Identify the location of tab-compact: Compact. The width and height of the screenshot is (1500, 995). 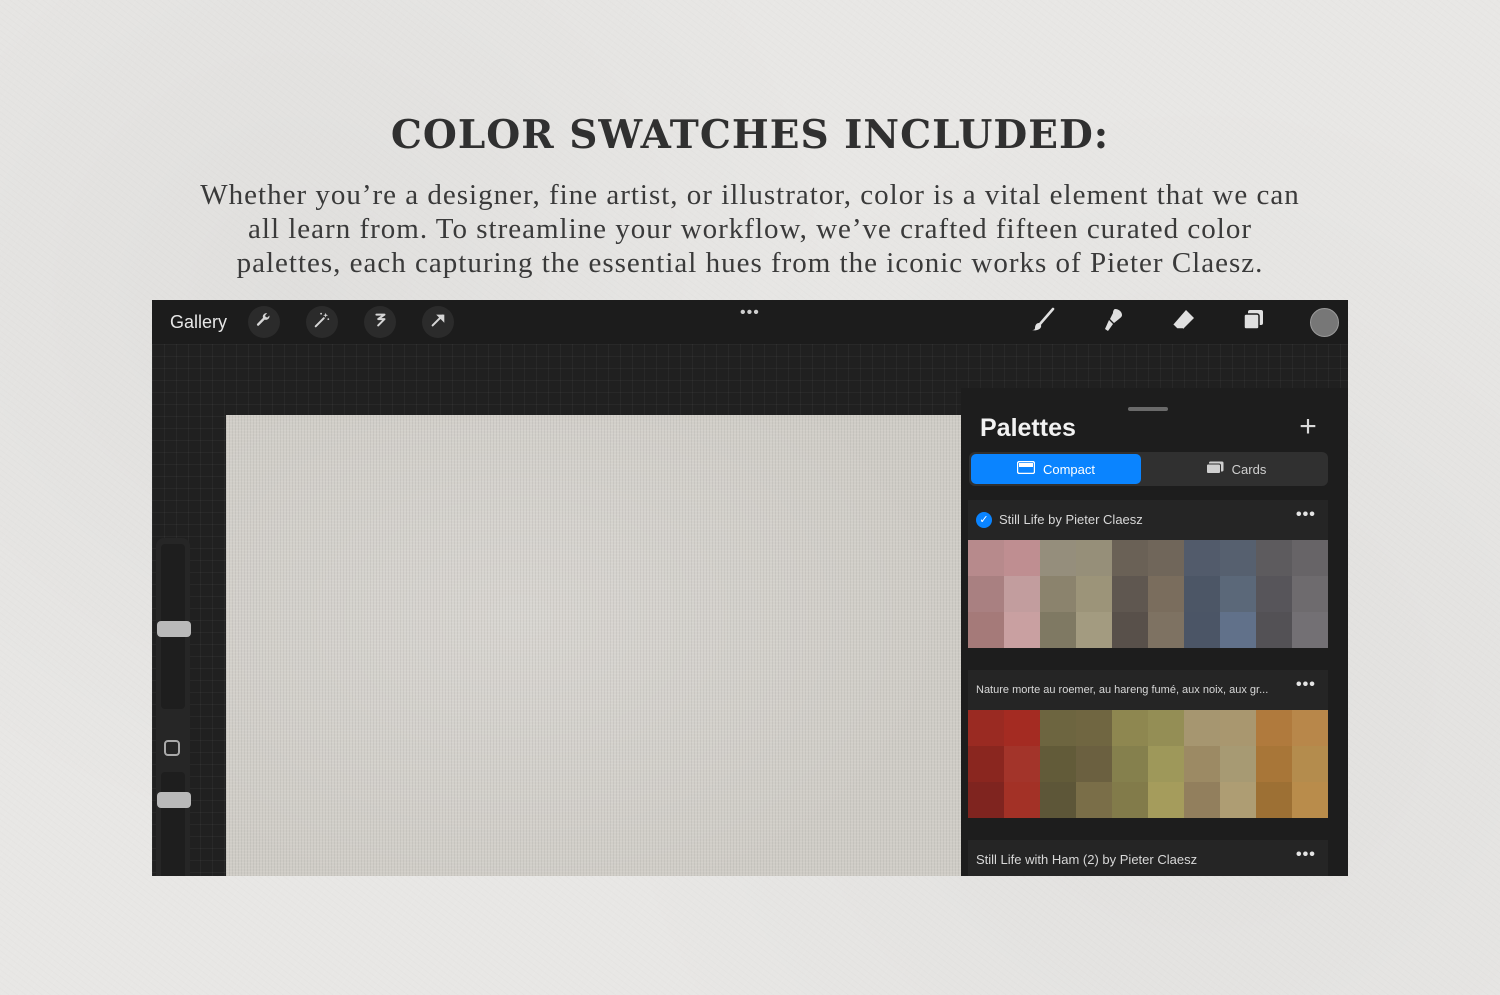
(1056, 469).